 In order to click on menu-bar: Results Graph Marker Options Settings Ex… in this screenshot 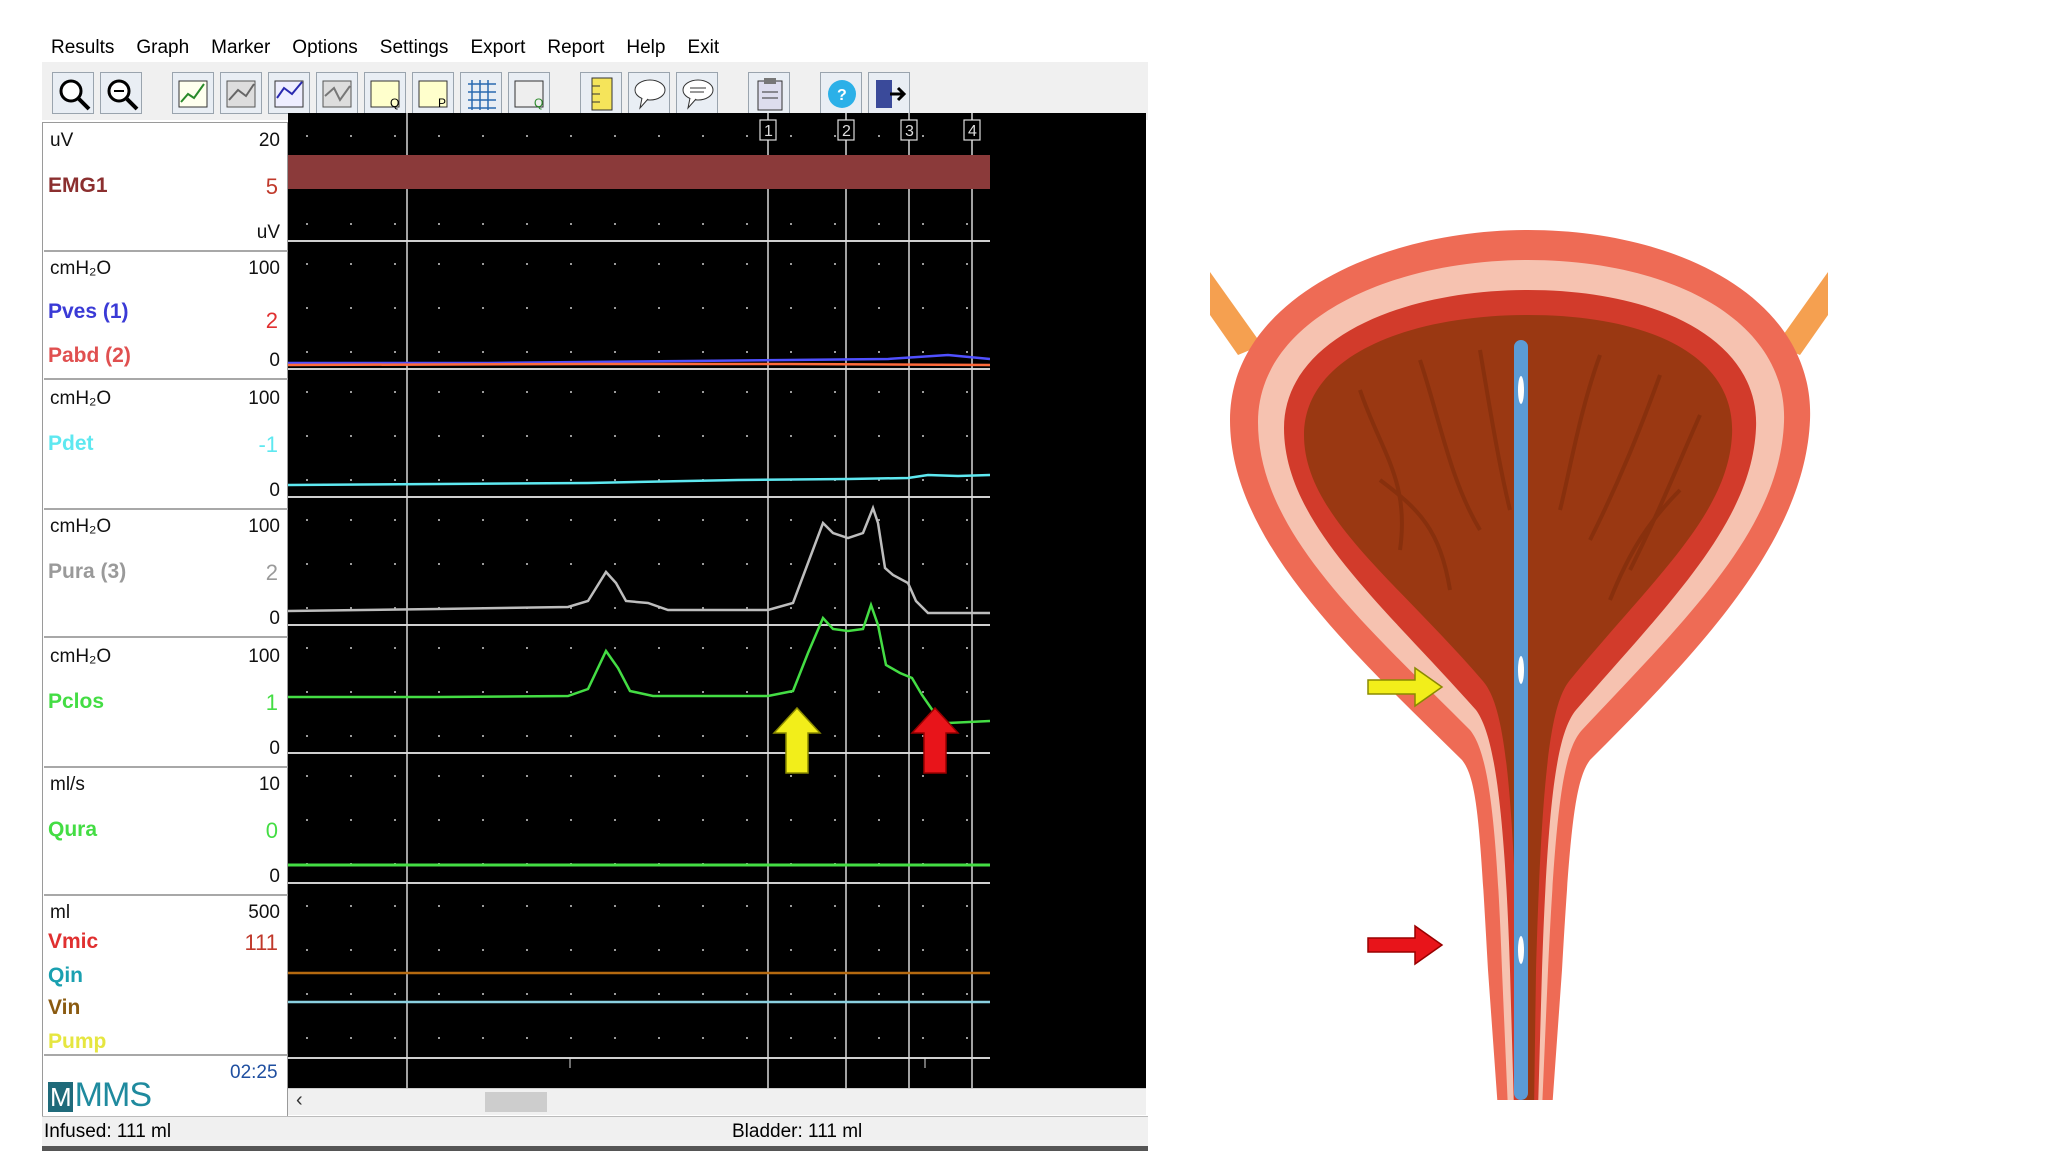, I will do `click(385, 48)`.